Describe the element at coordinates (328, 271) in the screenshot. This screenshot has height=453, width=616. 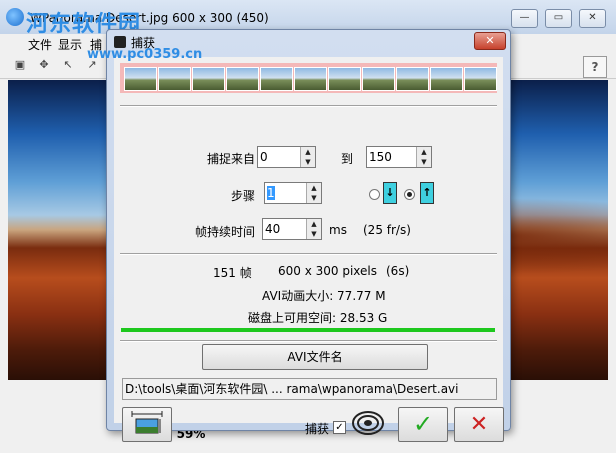
I see `pixel-size: 600 x 300 pixels` at that location.